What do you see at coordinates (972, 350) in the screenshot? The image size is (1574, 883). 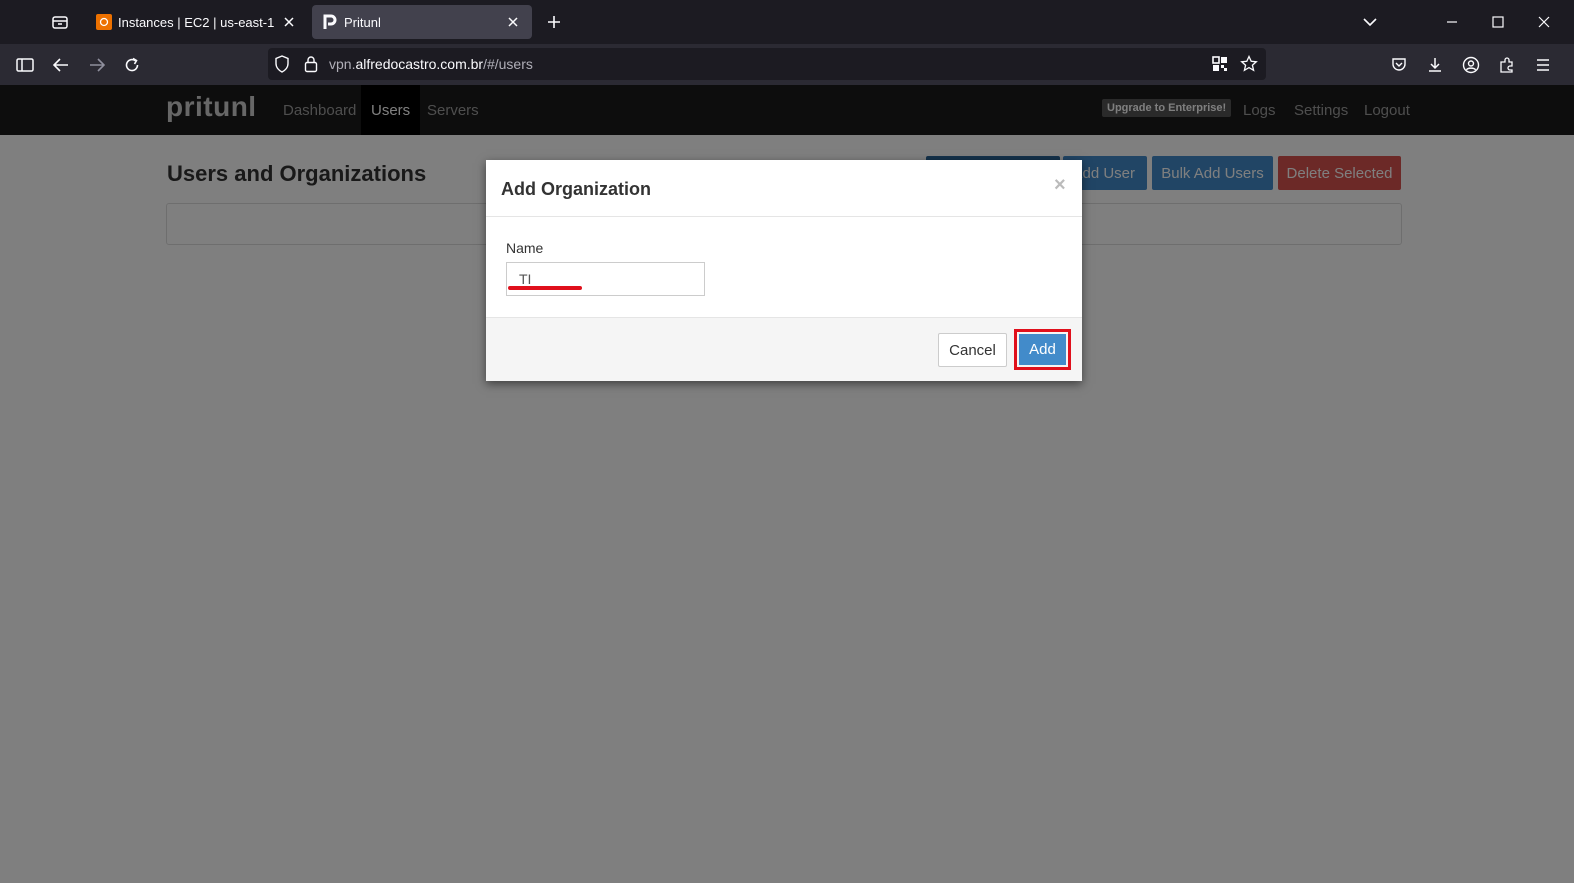 I see `cancel-button: Cancel` at bounding box center [972, 350].